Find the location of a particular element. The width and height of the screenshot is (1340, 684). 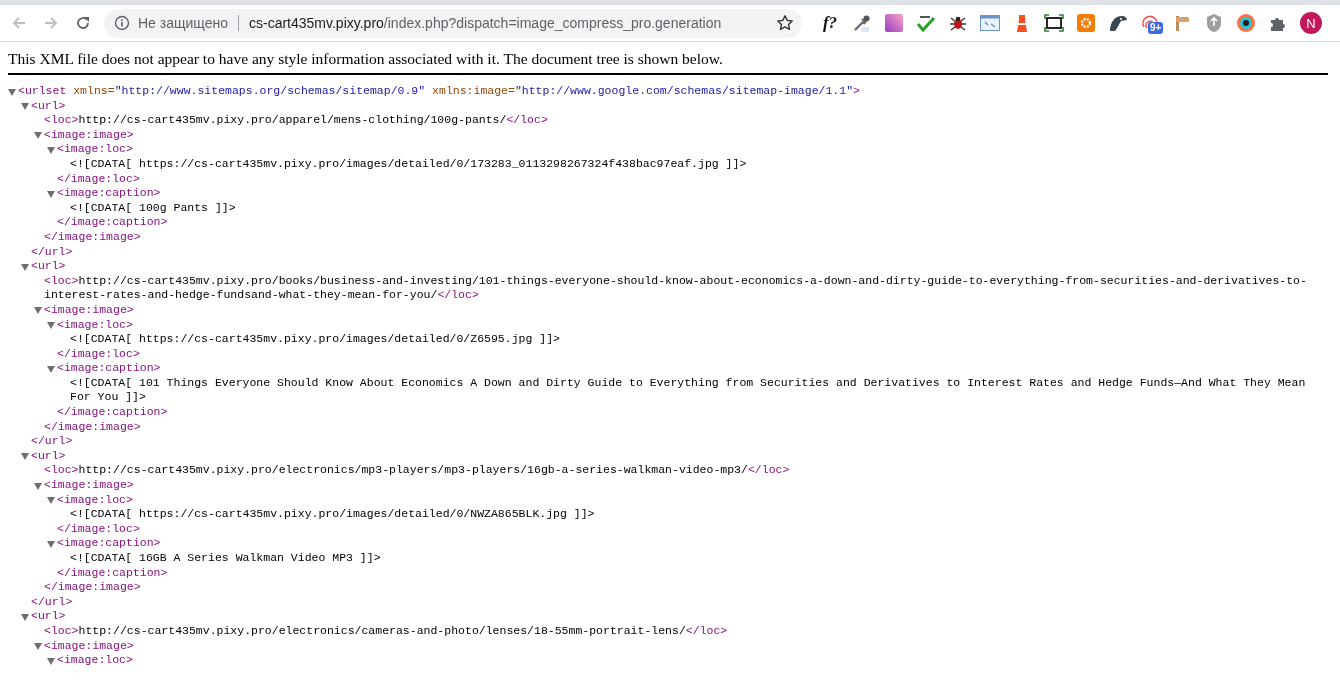

cdata-text: <![CDATA[ https://cs-cart435mv.pixy.pro/images/detailed/0/173283_0113298267324f438bac97eaf.jpg ]]> is located at coordinates (408, 164).